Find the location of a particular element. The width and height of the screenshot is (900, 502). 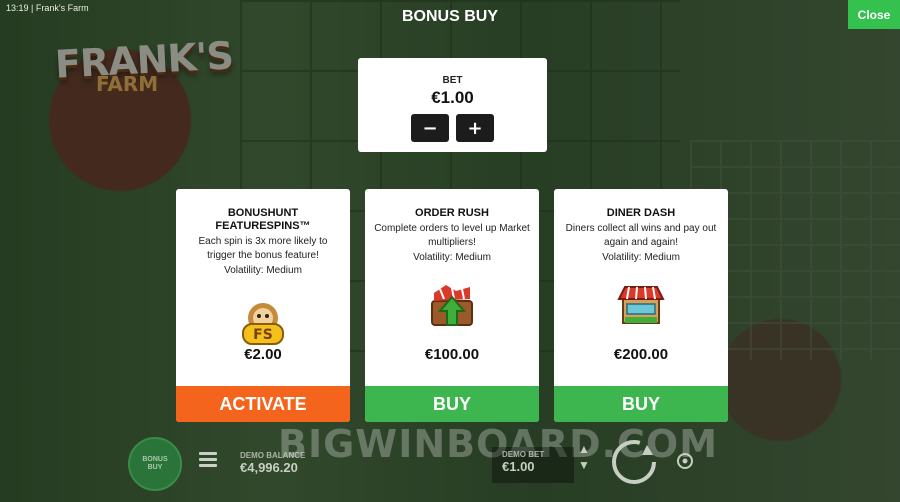

balance-value: €4,996.20 is located at coordinates (269, 467).